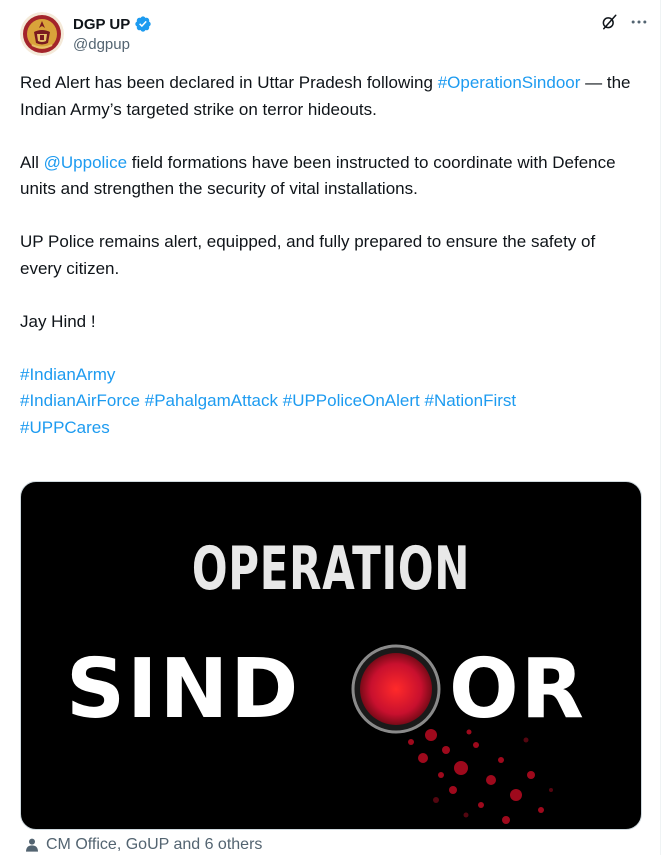  Describe the element at coordinates (639, 22) in the screenshot. I see `more-icon` at that location.